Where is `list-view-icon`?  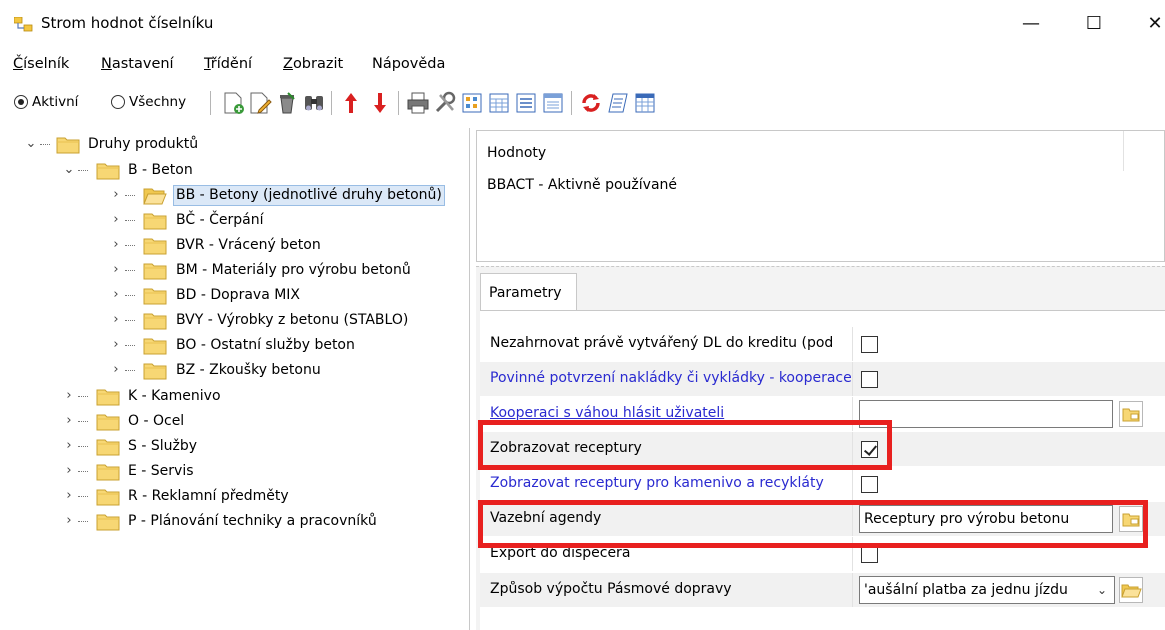
list-view-icon is located at coordinates (526, 103).